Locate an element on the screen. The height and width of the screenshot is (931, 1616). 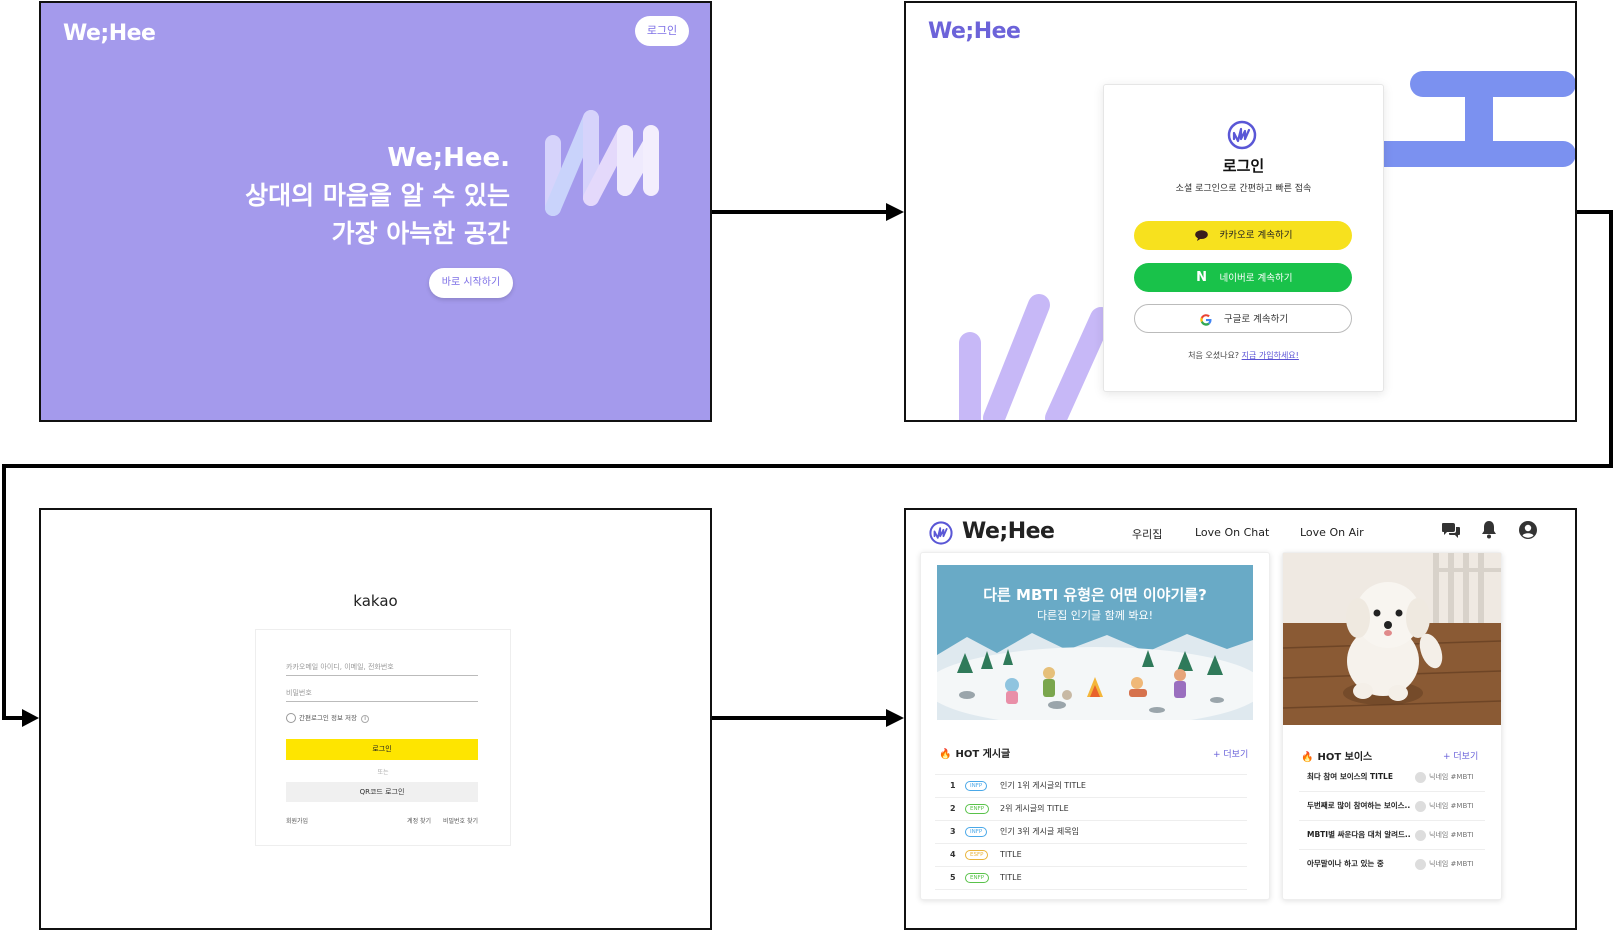
voice-row: 아무말이나 하고 있는 중 닉네임 #MBTI is located at coordinates (1392, 864).